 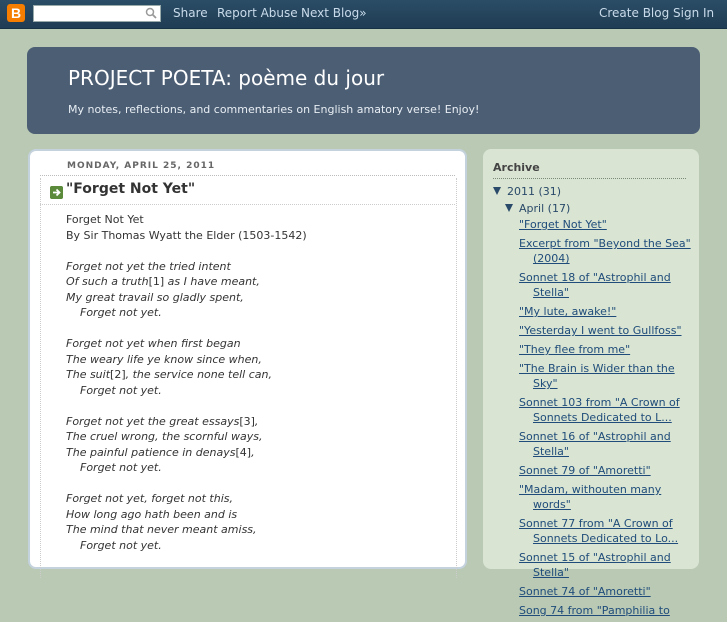 I want to click on footnote-ref-link: [3], so click(x=247, y=421).